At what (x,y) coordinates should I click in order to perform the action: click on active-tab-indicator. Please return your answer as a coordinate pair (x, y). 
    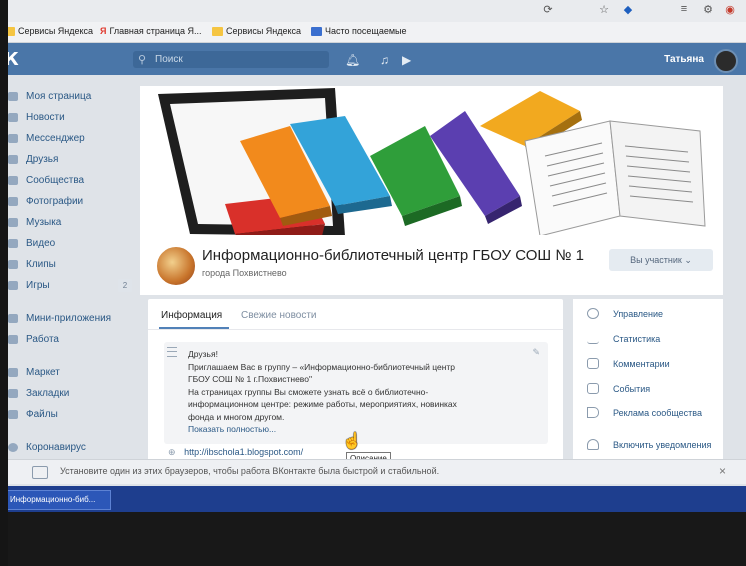
    Looking at the image, I should click on (194, 328).